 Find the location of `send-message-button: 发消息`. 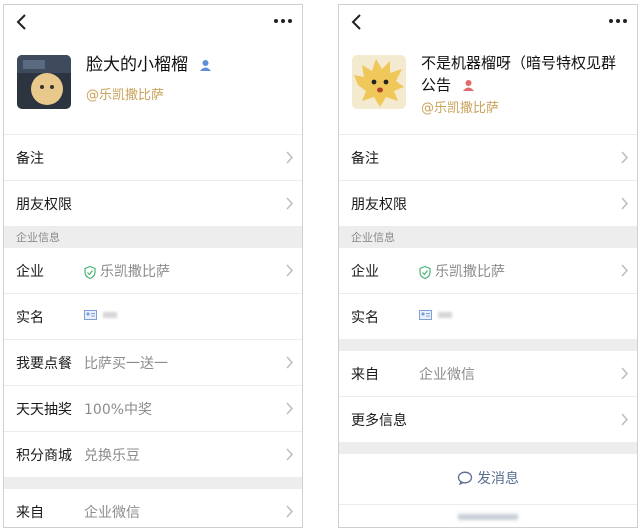

send-message-button: 发消息 is located at coordinates (488, 479).